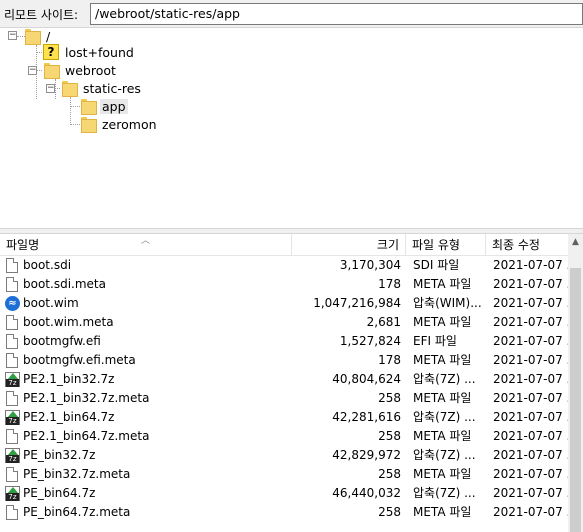 The image size is (583, 532). I want to click on file-name: PE2.1_bin32.7z, so click(69, 379).